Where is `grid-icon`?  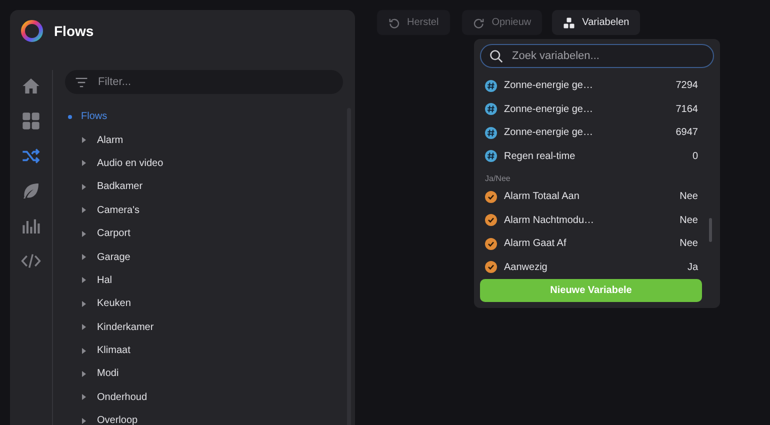 grid-icon is located at coordinates (31, 121).